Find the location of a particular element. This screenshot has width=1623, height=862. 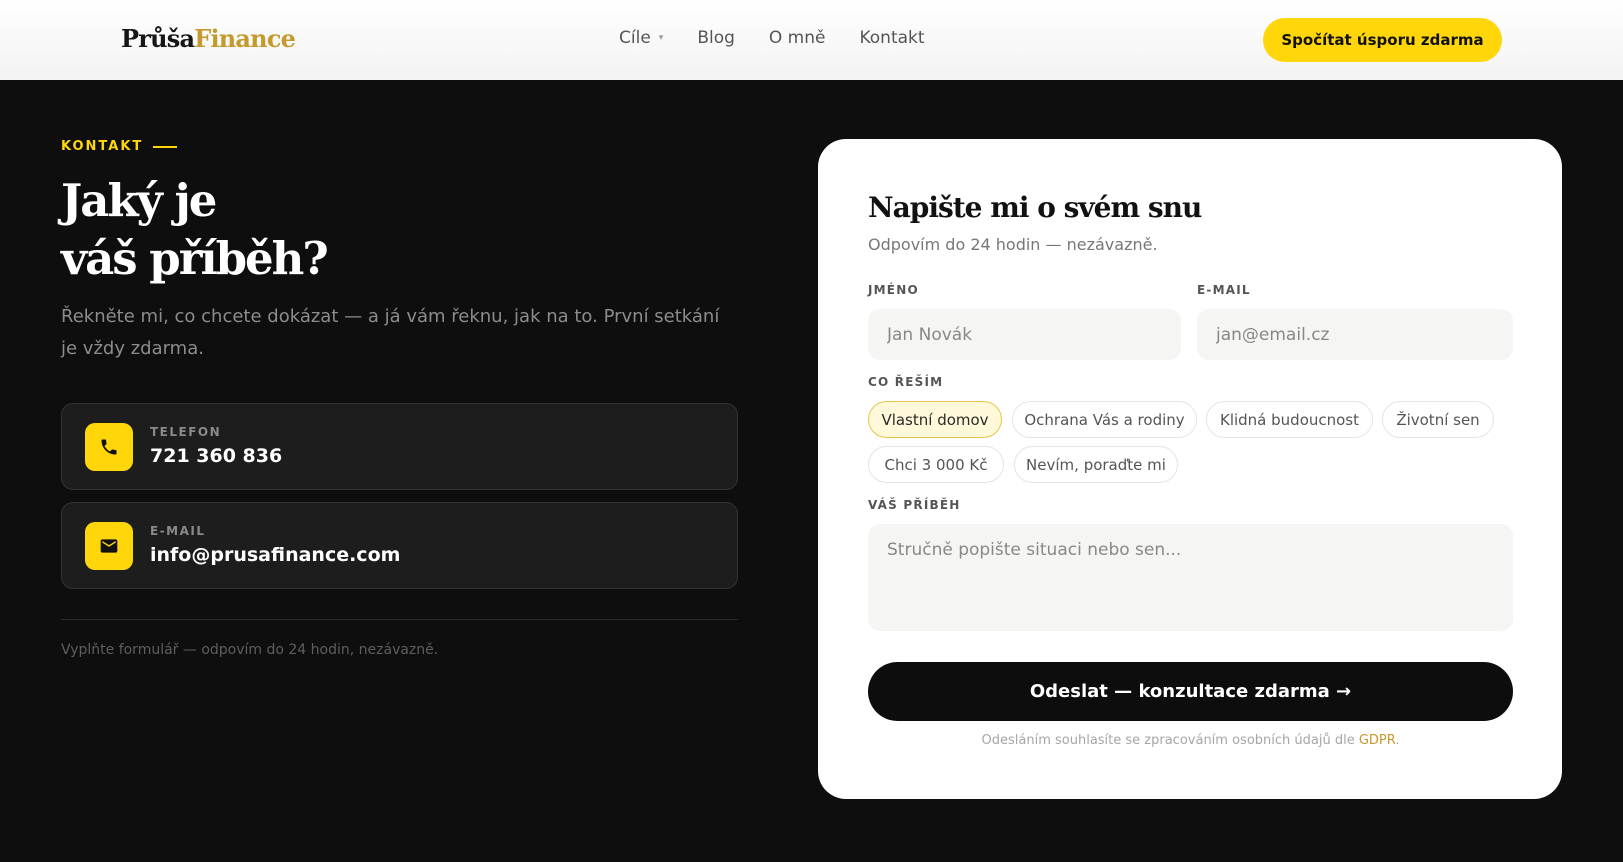

chip-zivotni-sen: Životní sen is located at coordinates (1438, 419).